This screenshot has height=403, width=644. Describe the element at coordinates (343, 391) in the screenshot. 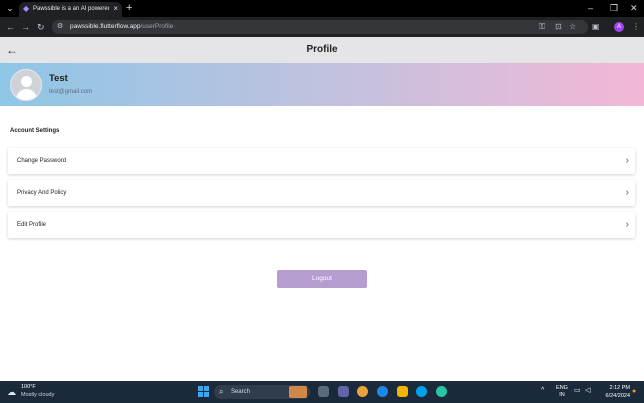

I see `teams-icon` at that location.